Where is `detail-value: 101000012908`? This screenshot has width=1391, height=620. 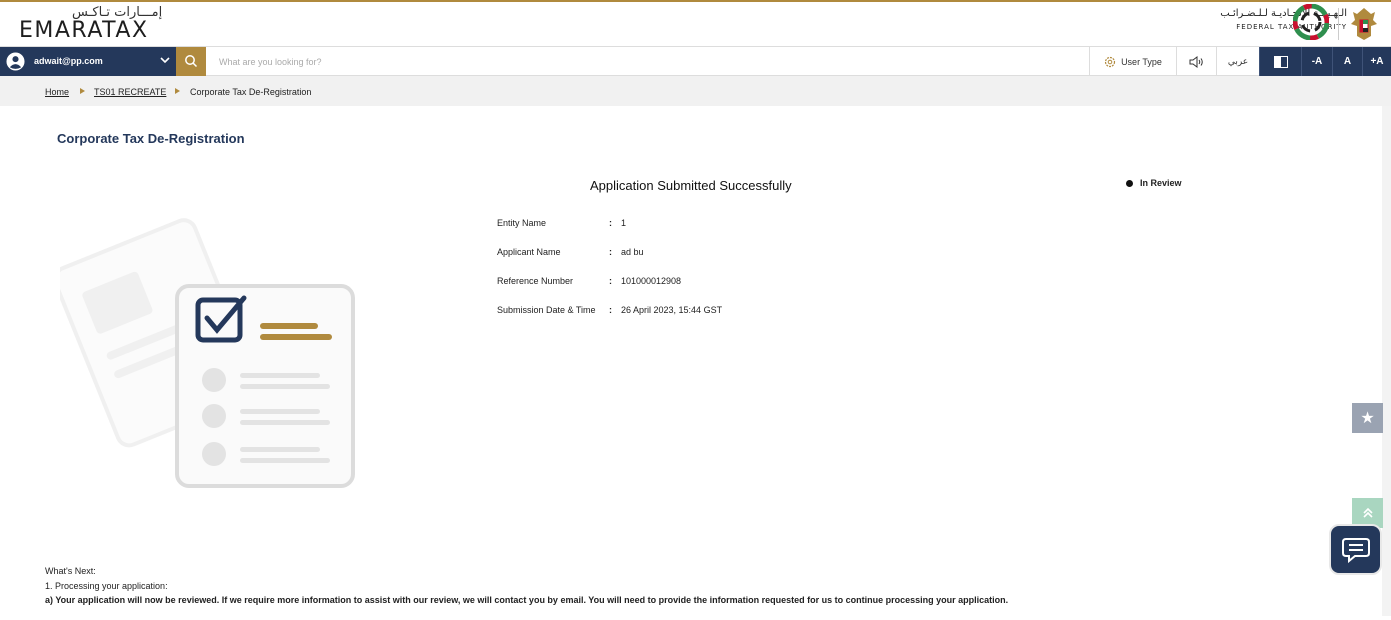 detail-value: 101000012908 is located at coordinates (651, 281).